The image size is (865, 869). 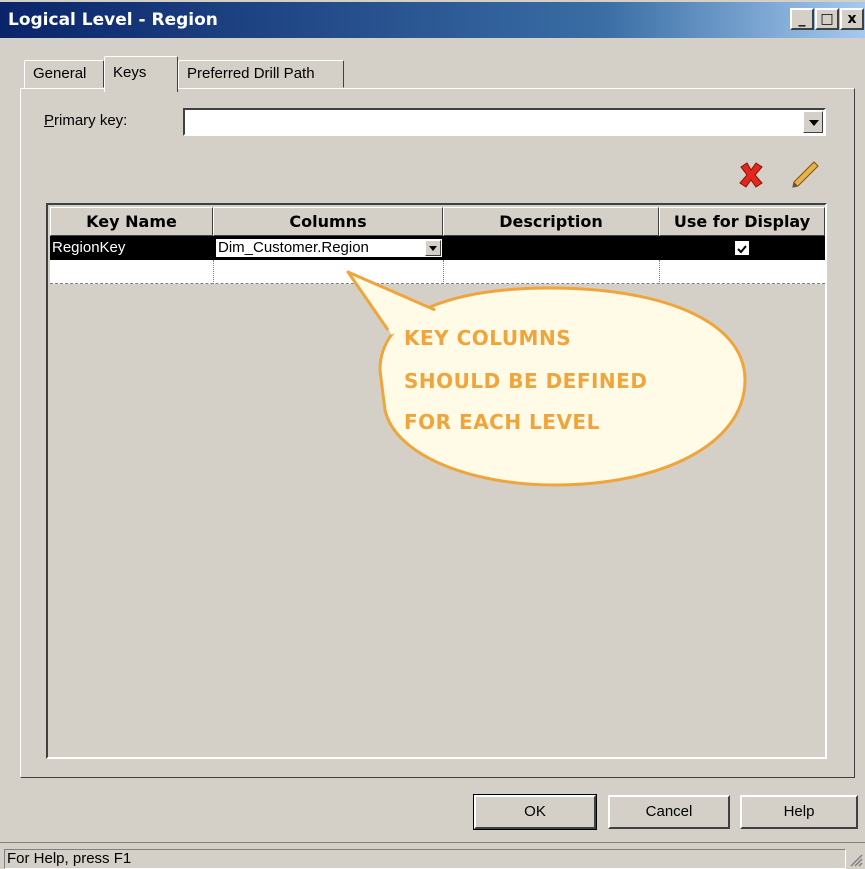 I want to click on callout-line-3: FOR EACH LEVEL, so click(x=502, y=422).